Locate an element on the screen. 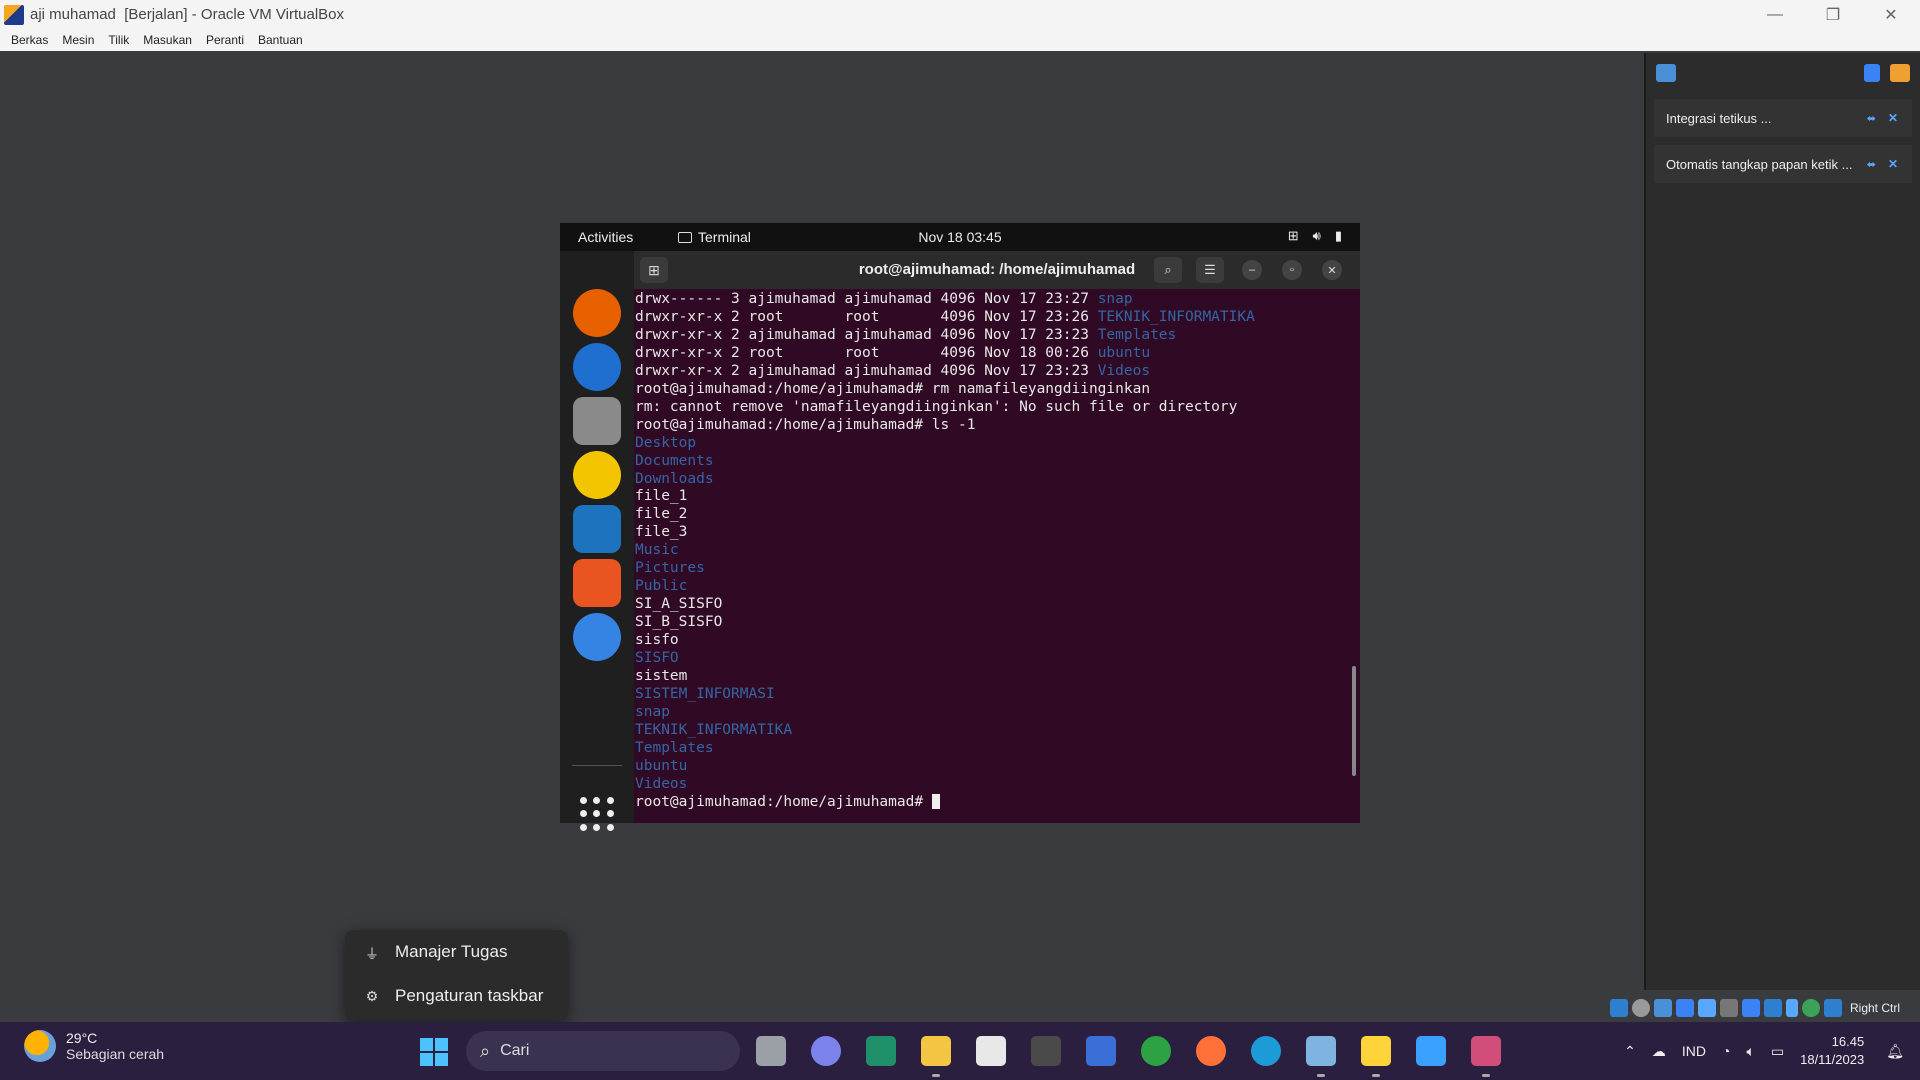 The width and height of the screenshot is (1920, 1080). hamburger-menu-button: ☰ is located at coordinates (1210, 270).